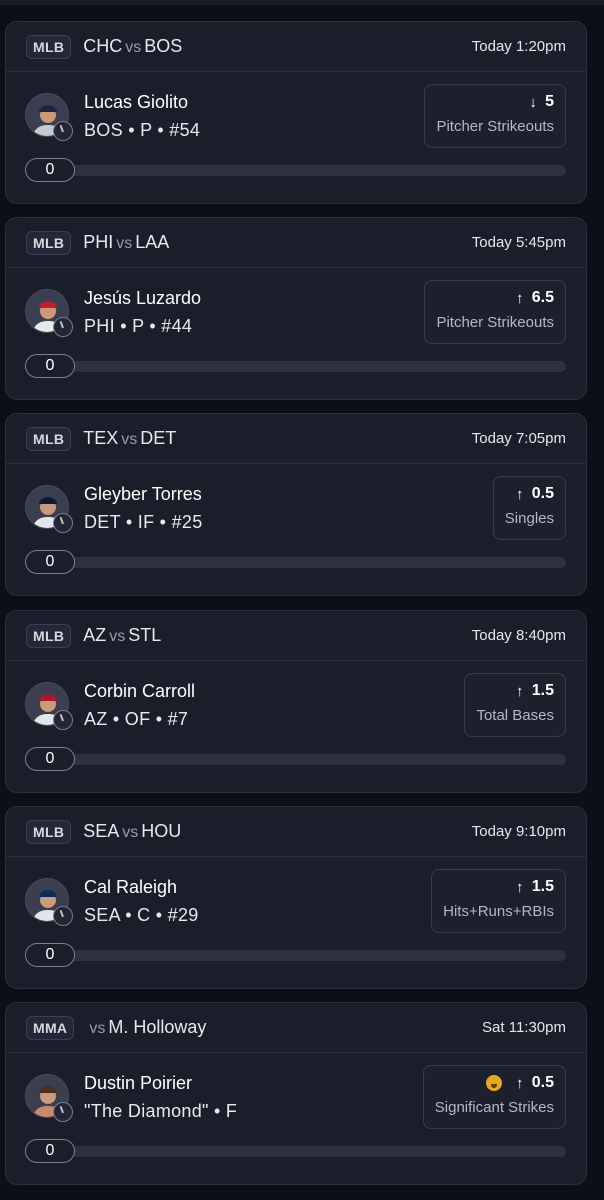  What do you see at coordinates (98, 242) in the screenshot?
I see `team-a: PHI` at bounding box center [98, 242].